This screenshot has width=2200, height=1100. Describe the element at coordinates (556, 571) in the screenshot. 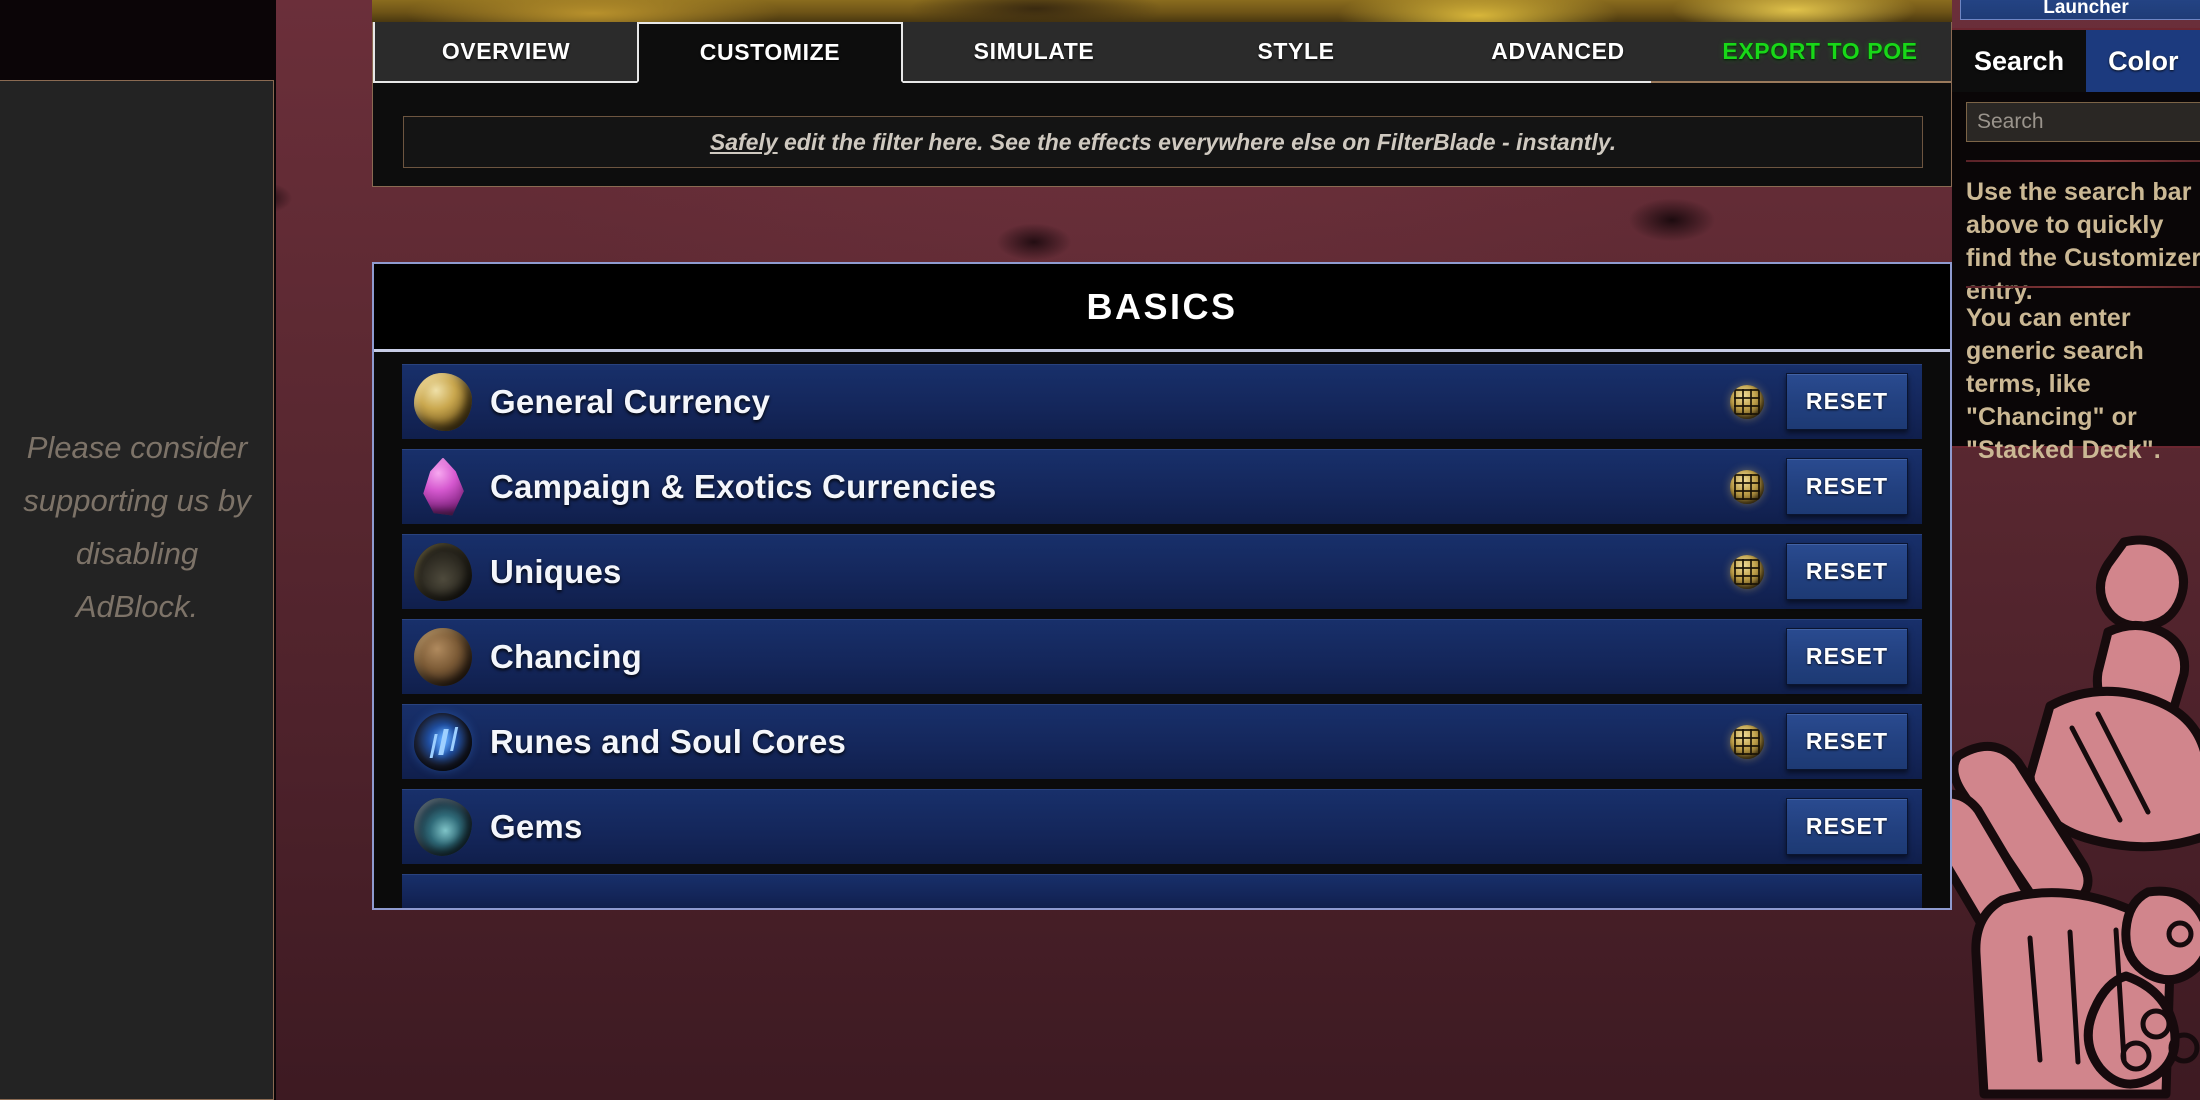

I see `list-item-label: Uniques` at that location.